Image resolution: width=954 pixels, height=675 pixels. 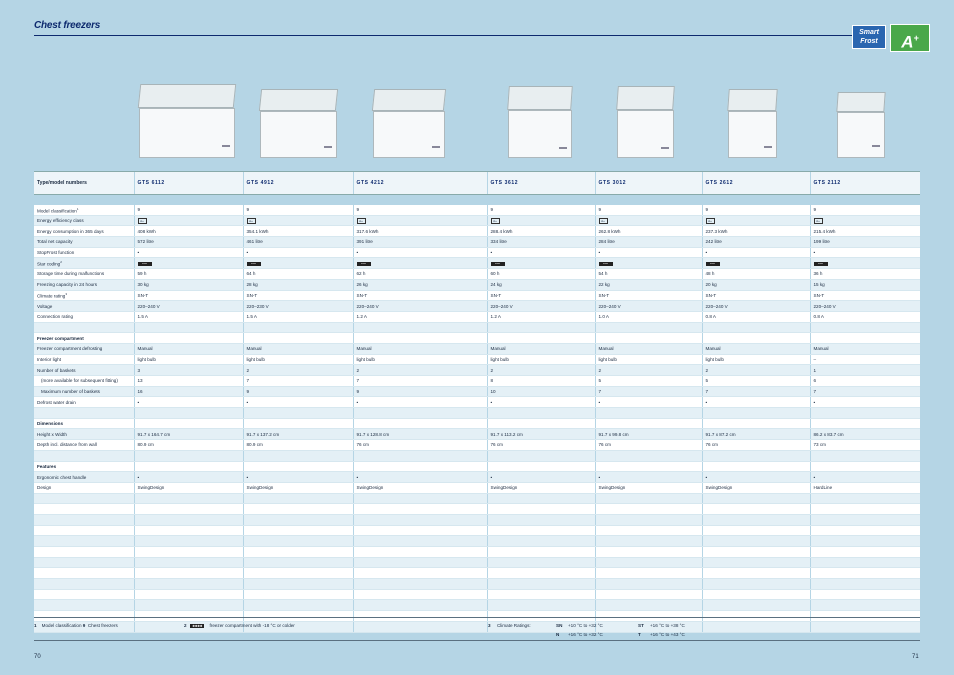 I want to click on cell-value: 30 kg, so click(x=188, y=285).